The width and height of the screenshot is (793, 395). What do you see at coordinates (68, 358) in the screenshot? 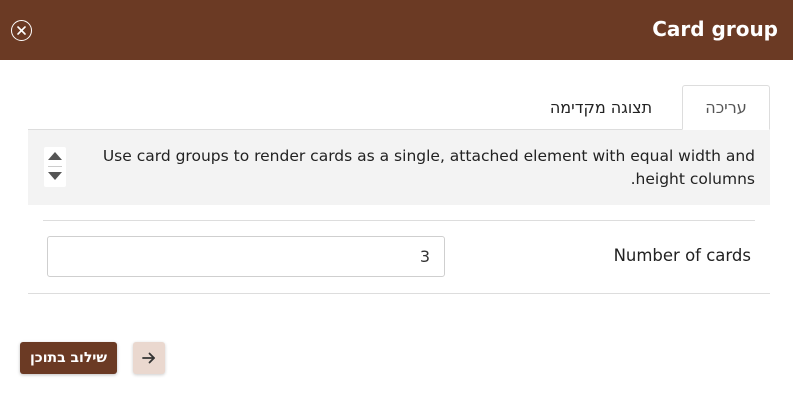
I see `insert-content-button: שילוב בתוכן` at bounding box center [68, 358].